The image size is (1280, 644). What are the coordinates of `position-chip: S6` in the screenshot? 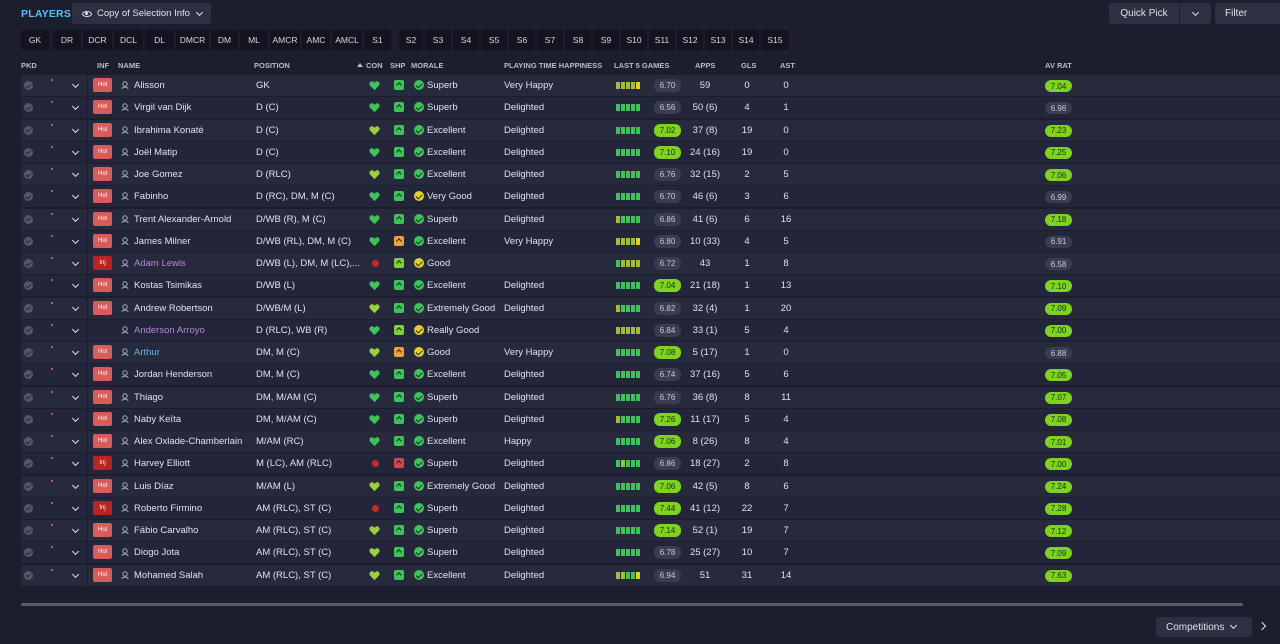 It's located at (522, 40).